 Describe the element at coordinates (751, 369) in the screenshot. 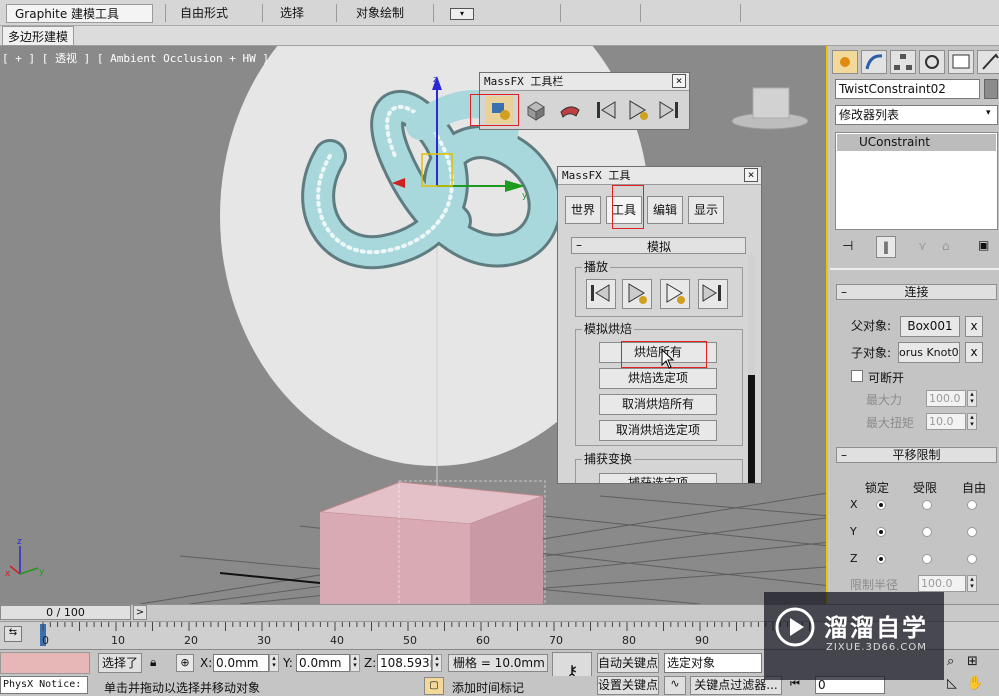

I see `dialog-scrollbar` at that location.